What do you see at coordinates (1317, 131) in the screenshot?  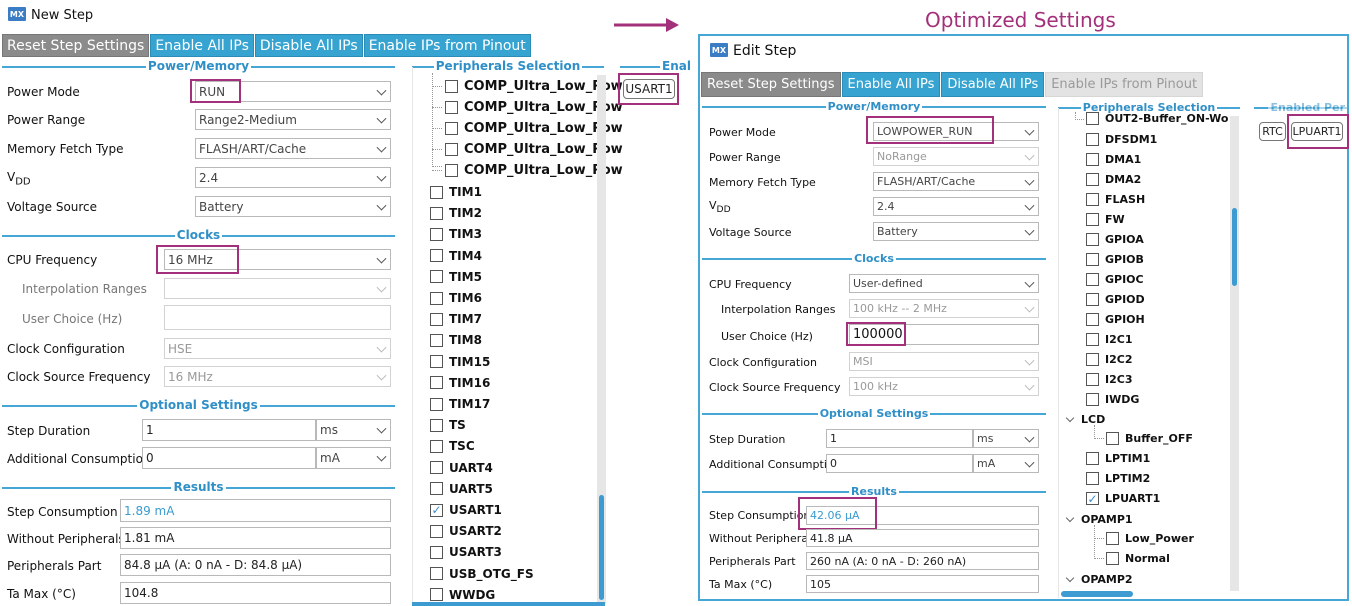 I see `enabled-chip-lpuart1: LPUART1` at bounding box center [1317, 131].